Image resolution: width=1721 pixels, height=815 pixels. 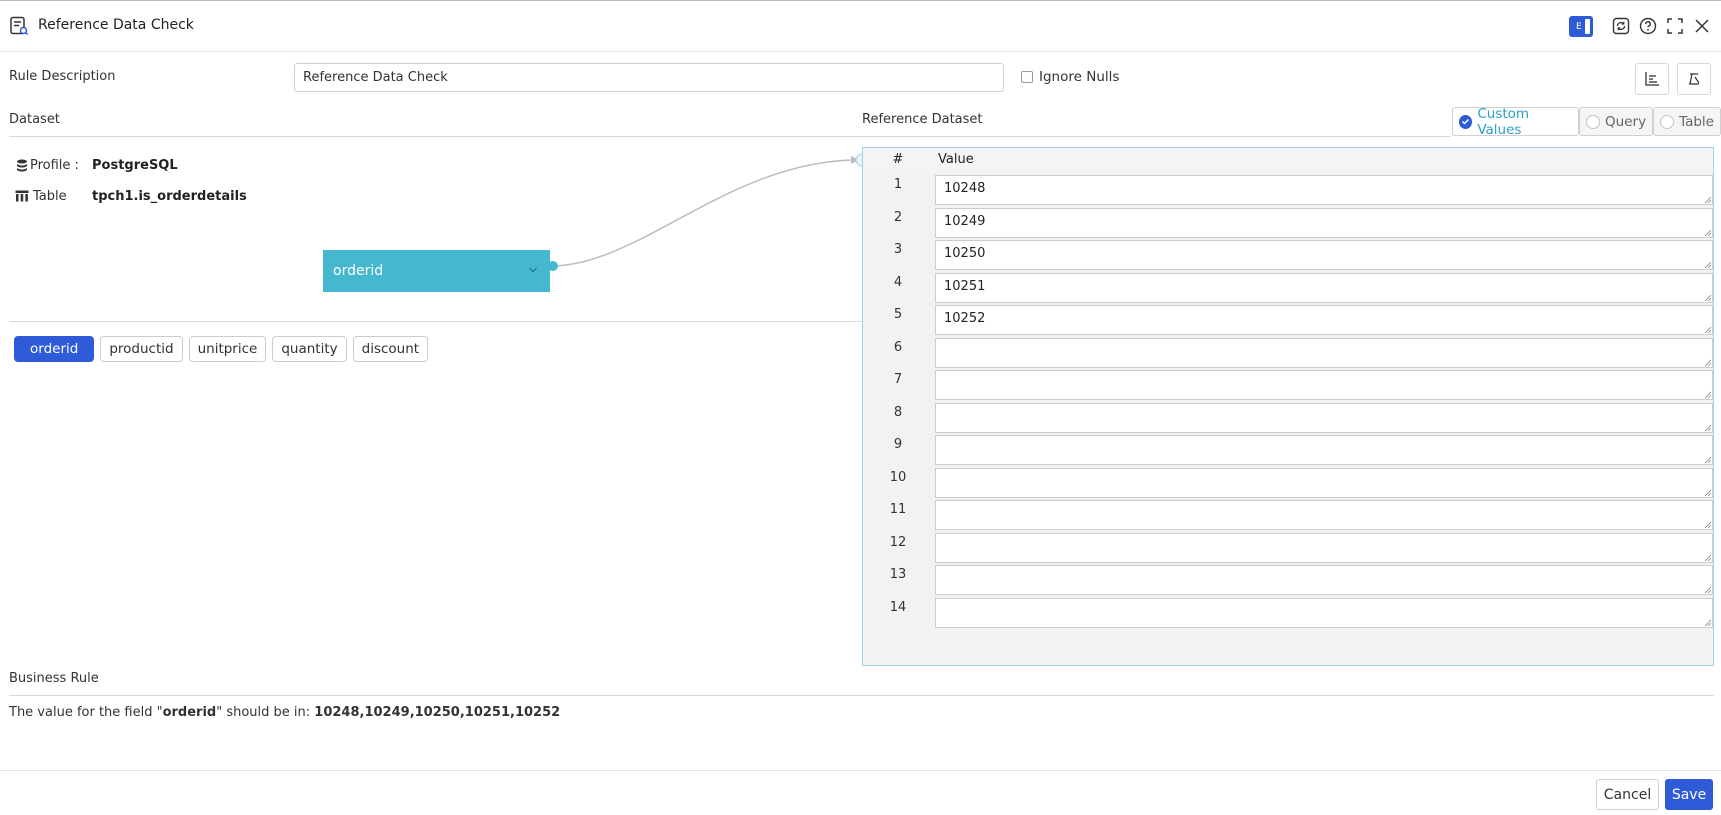 What do you see at coordinates (898, 282) in the screenshot?
I see `row-number: 4` at bounding box center [898, 282].